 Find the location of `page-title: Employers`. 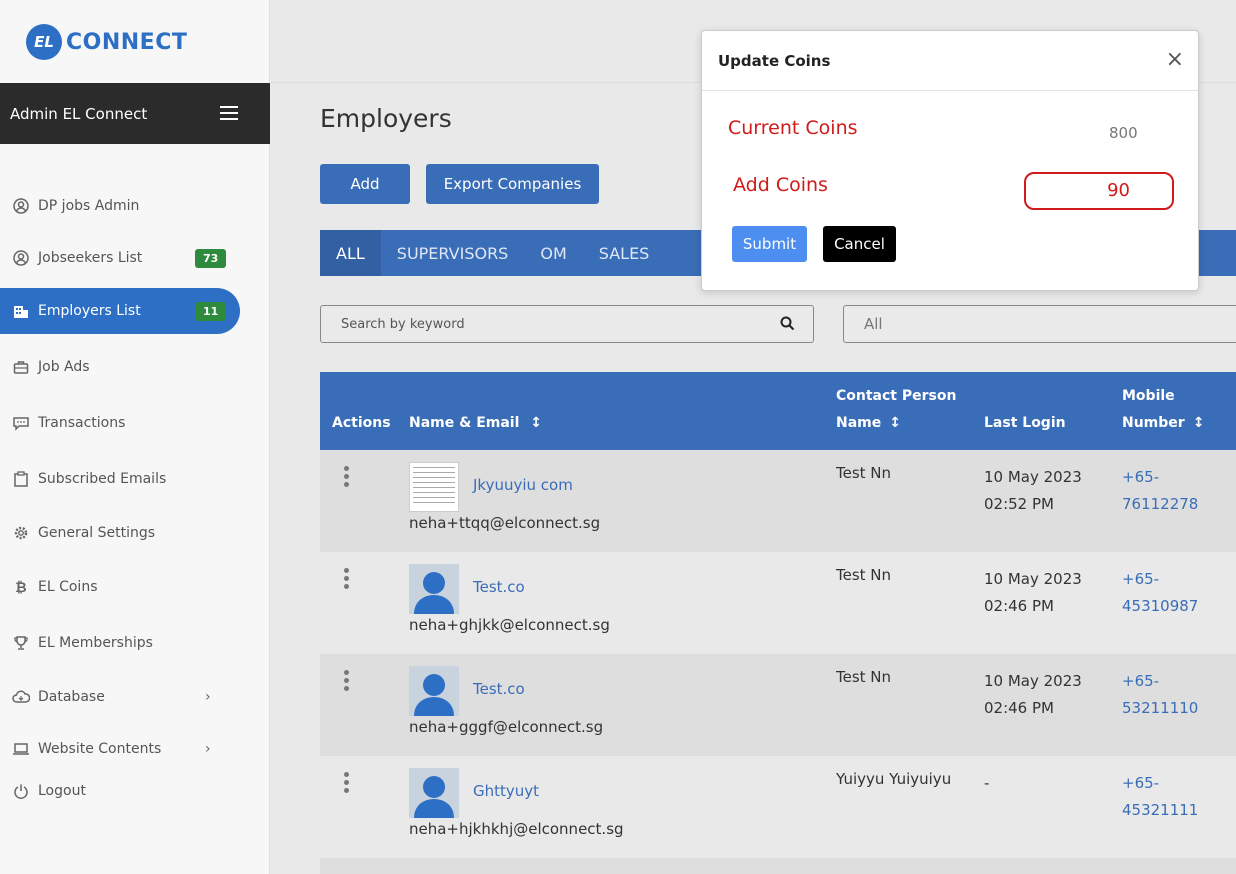

page-title: Employers is located at coordinates (386, 118).